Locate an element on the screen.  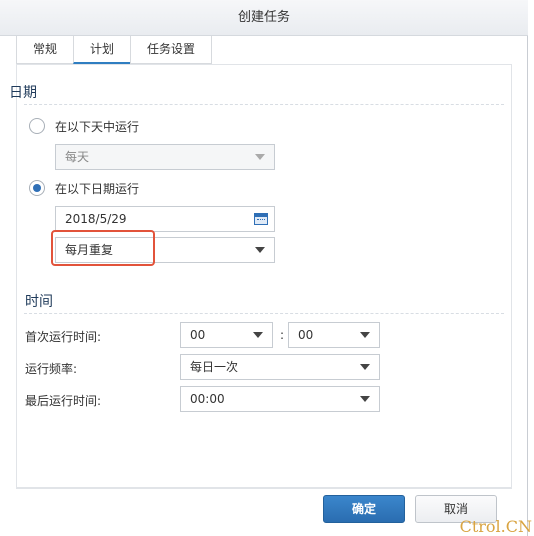
daily-select: 每天 is located at coordinates (165, 157).